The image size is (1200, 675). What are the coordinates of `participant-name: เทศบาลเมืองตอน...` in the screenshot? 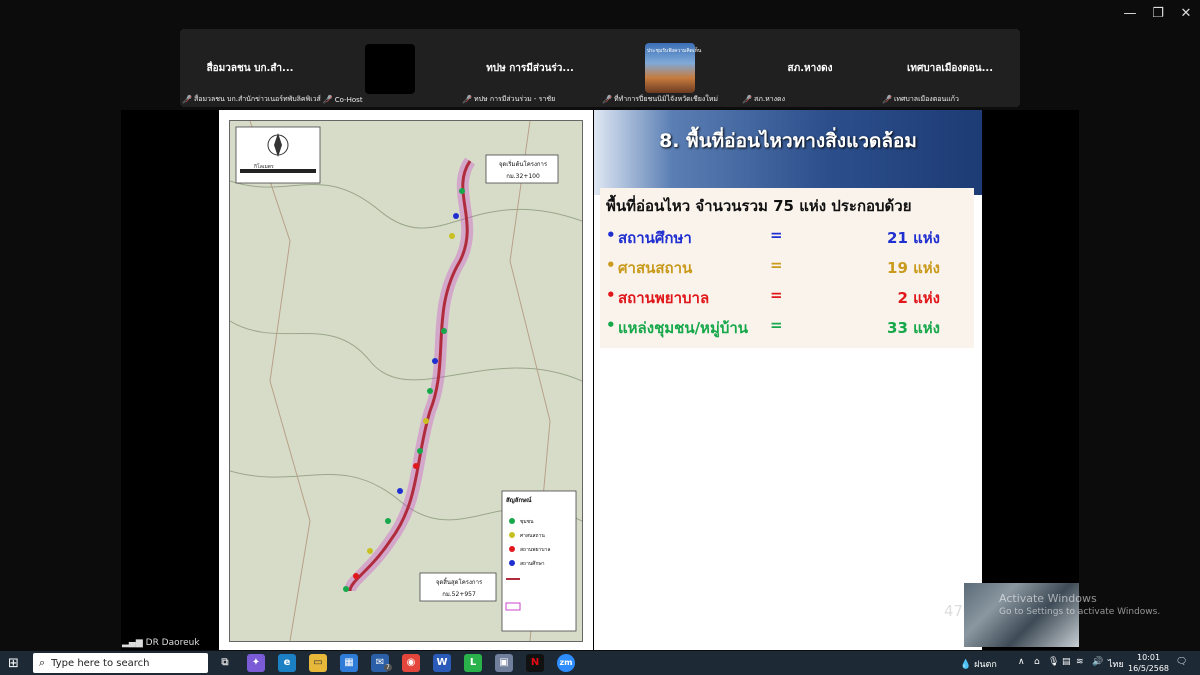 It's located at (950, 68).